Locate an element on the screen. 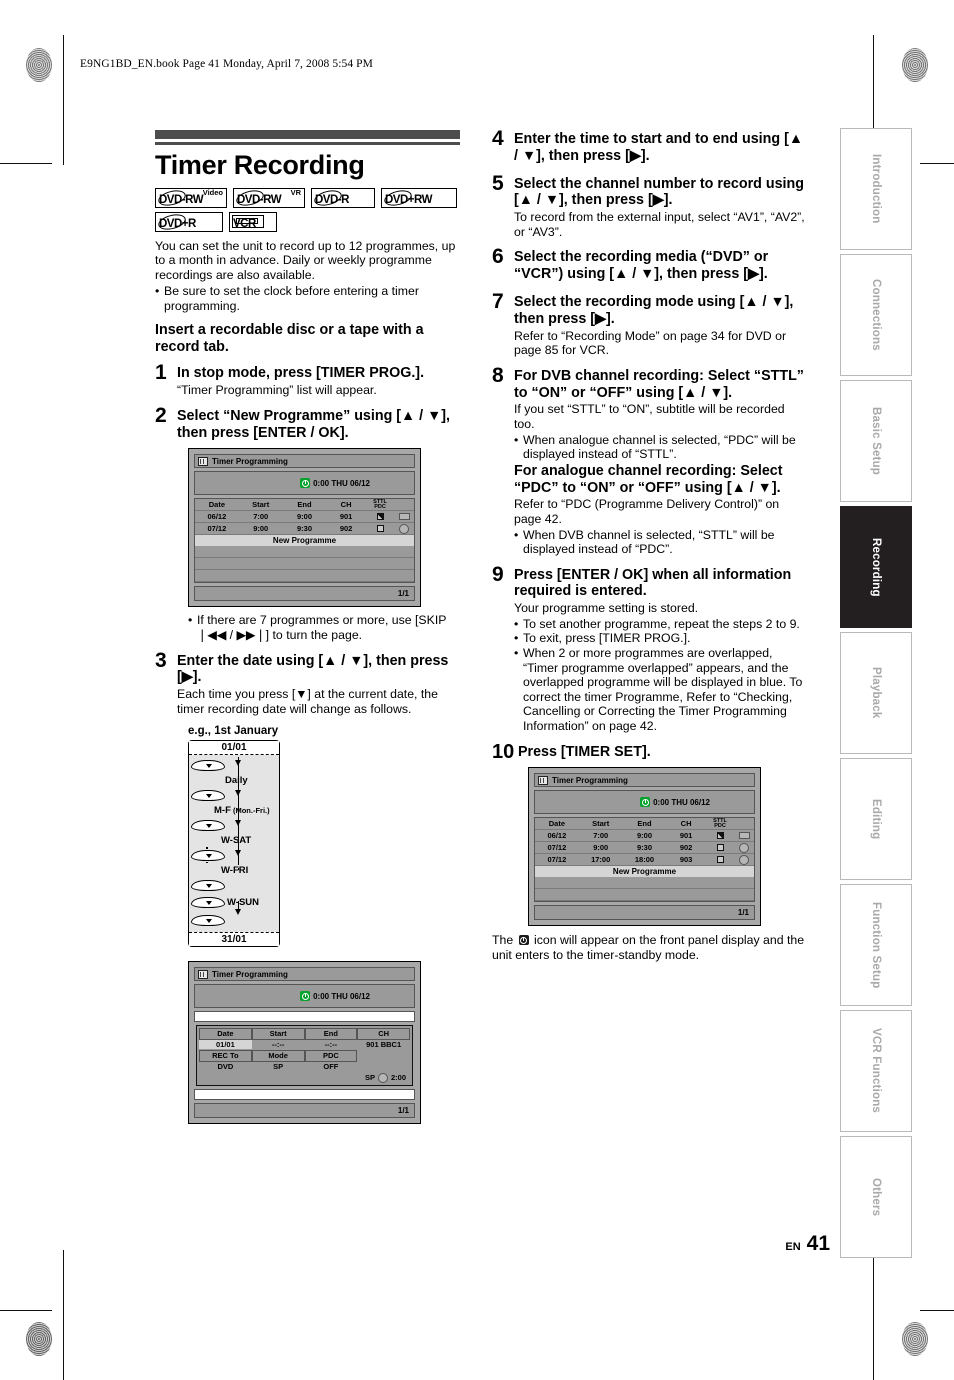 The width and height of the screenshot is (954, 1380). step-heading: In stop mode, press [TIMER PROG.]. is located at coordinates (301, 373).